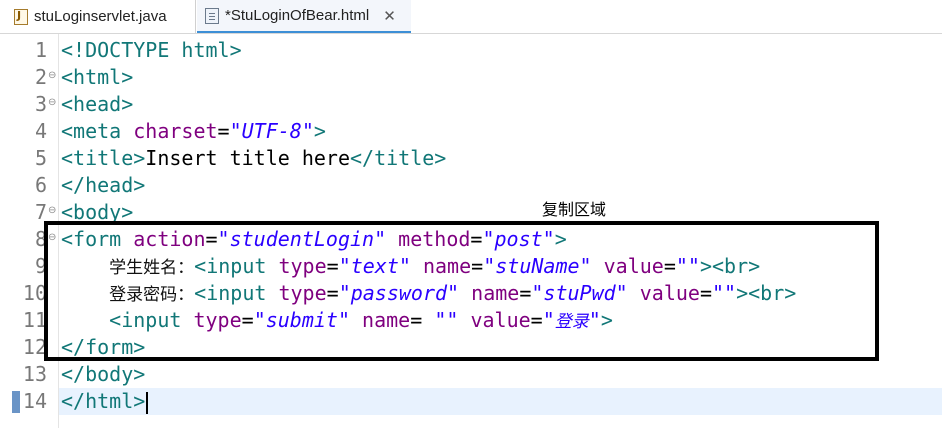 The image size is (942, 428). Describe the element at coordinates (40, 50) in the screenshot. I see `line-number: 1` at that location.